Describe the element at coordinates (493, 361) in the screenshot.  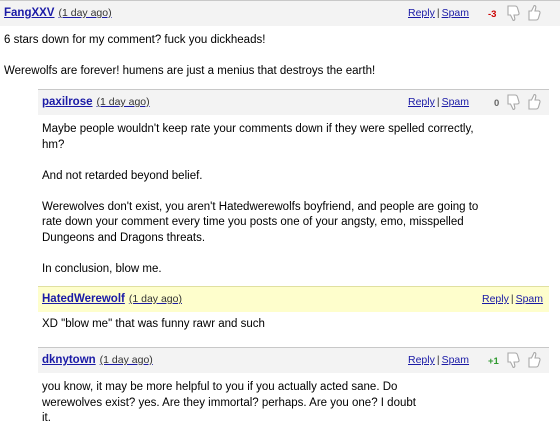
I see `comment-score: +1` at that location.